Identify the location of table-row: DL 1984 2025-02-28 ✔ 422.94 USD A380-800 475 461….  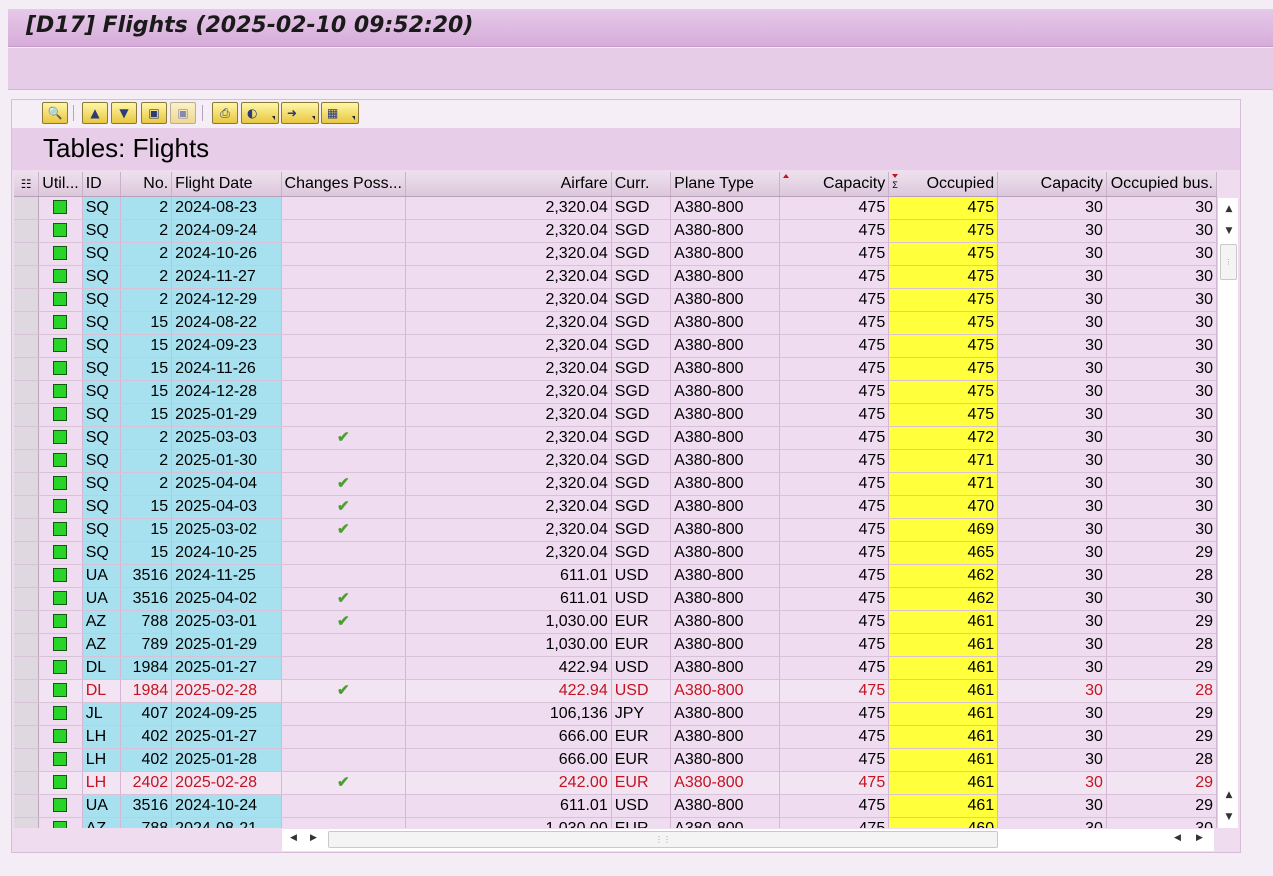
(615, 691).